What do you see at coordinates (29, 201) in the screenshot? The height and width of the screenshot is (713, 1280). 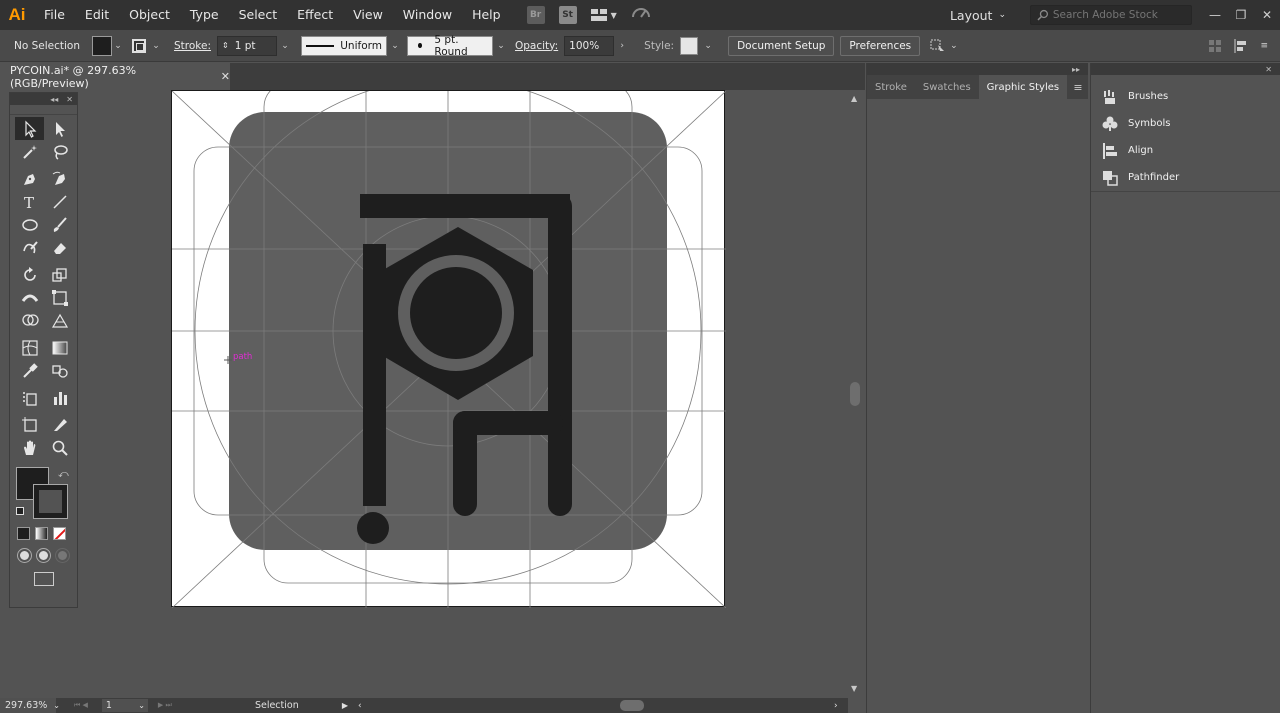 I see `type-tool: T` at bounding box center [29, 201].